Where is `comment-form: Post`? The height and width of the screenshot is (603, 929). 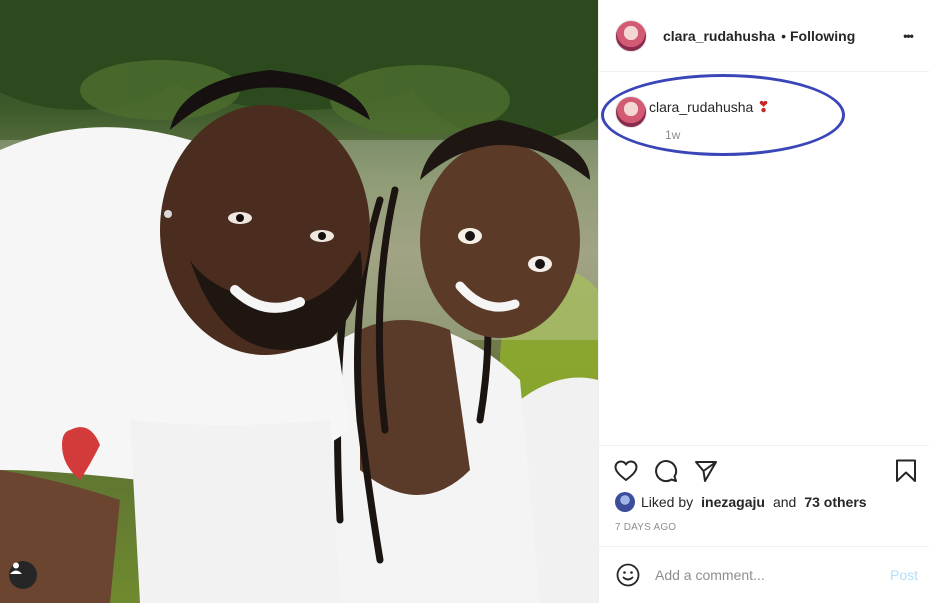 comment-form: Post is located at coordinates (764, 574).